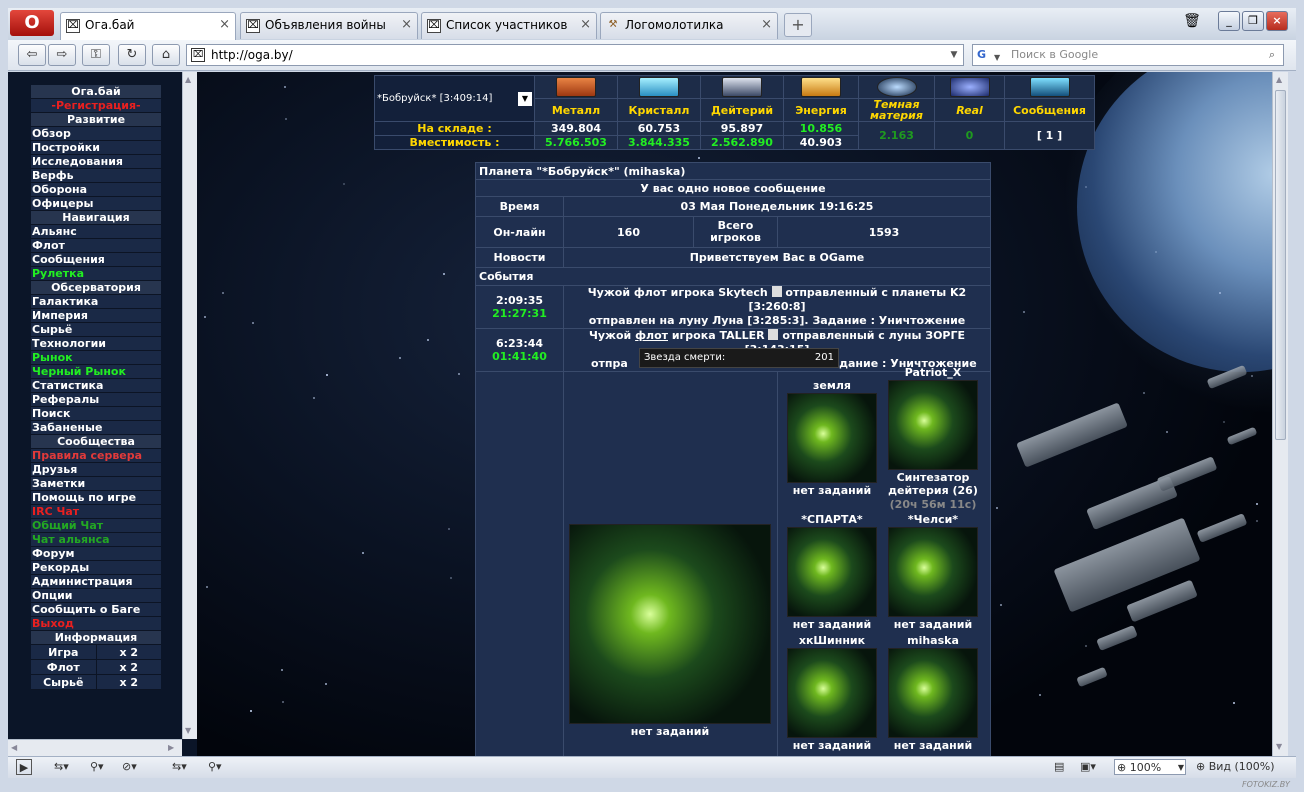 This screenshot has width=1304, height=792. What do you see at coordinates (96, 176) in the screenshot?
I see `menu-item: Верфь` at bounding box center [96, 176].